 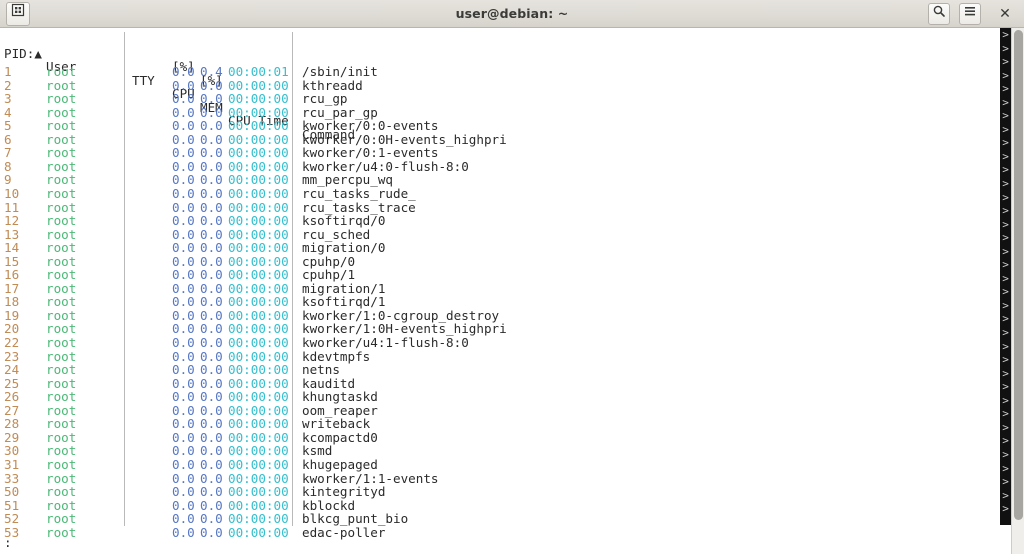 I want to click on table-row: 17 root 0.0 0.0 00:00:00 migration/1, so click(x=500, y=289).